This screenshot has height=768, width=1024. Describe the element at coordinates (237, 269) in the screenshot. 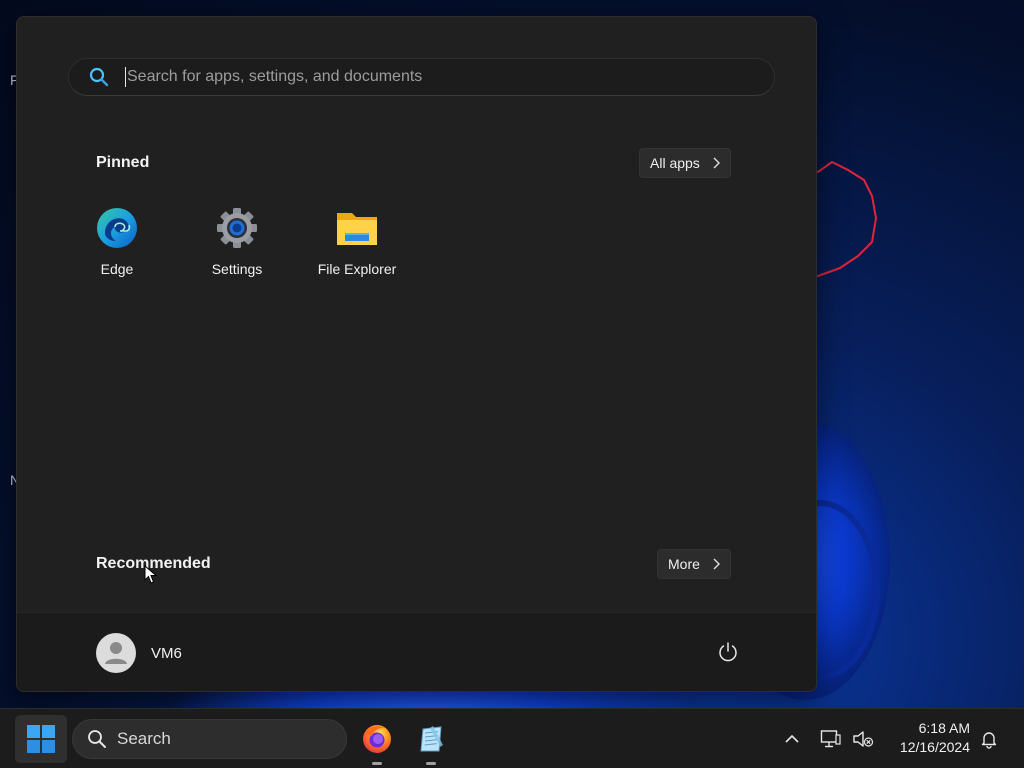

I see `app-label: Settings` at that location.